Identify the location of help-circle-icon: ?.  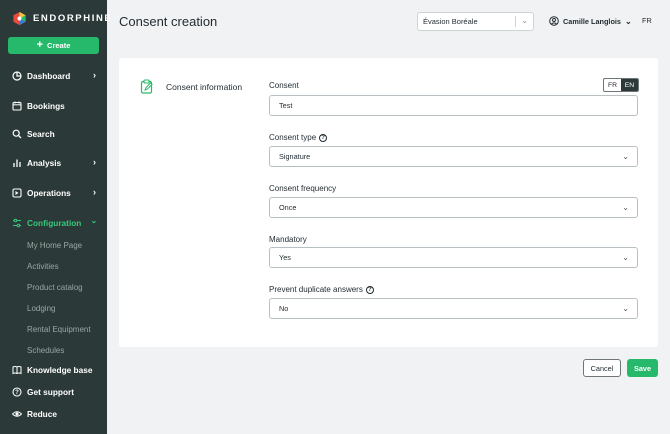
(17, 392).